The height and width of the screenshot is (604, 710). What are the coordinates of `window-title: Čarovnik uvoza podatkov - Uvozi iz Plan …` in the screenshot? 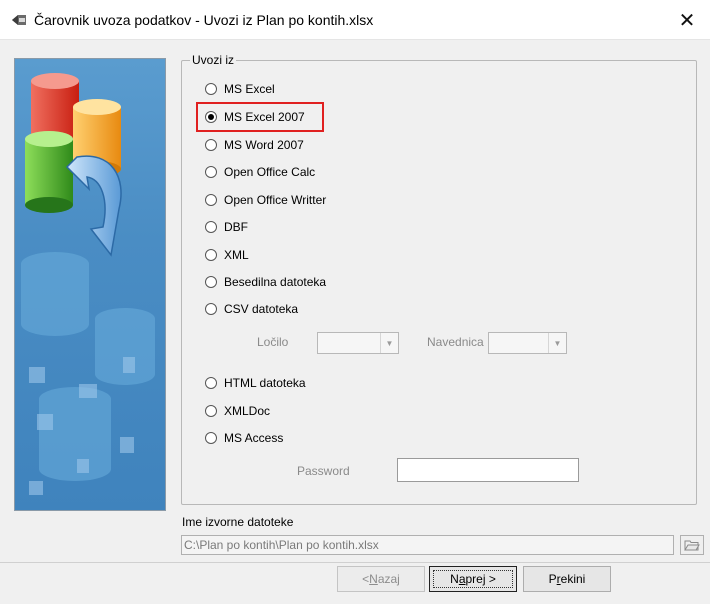 It's located at (204, 20).